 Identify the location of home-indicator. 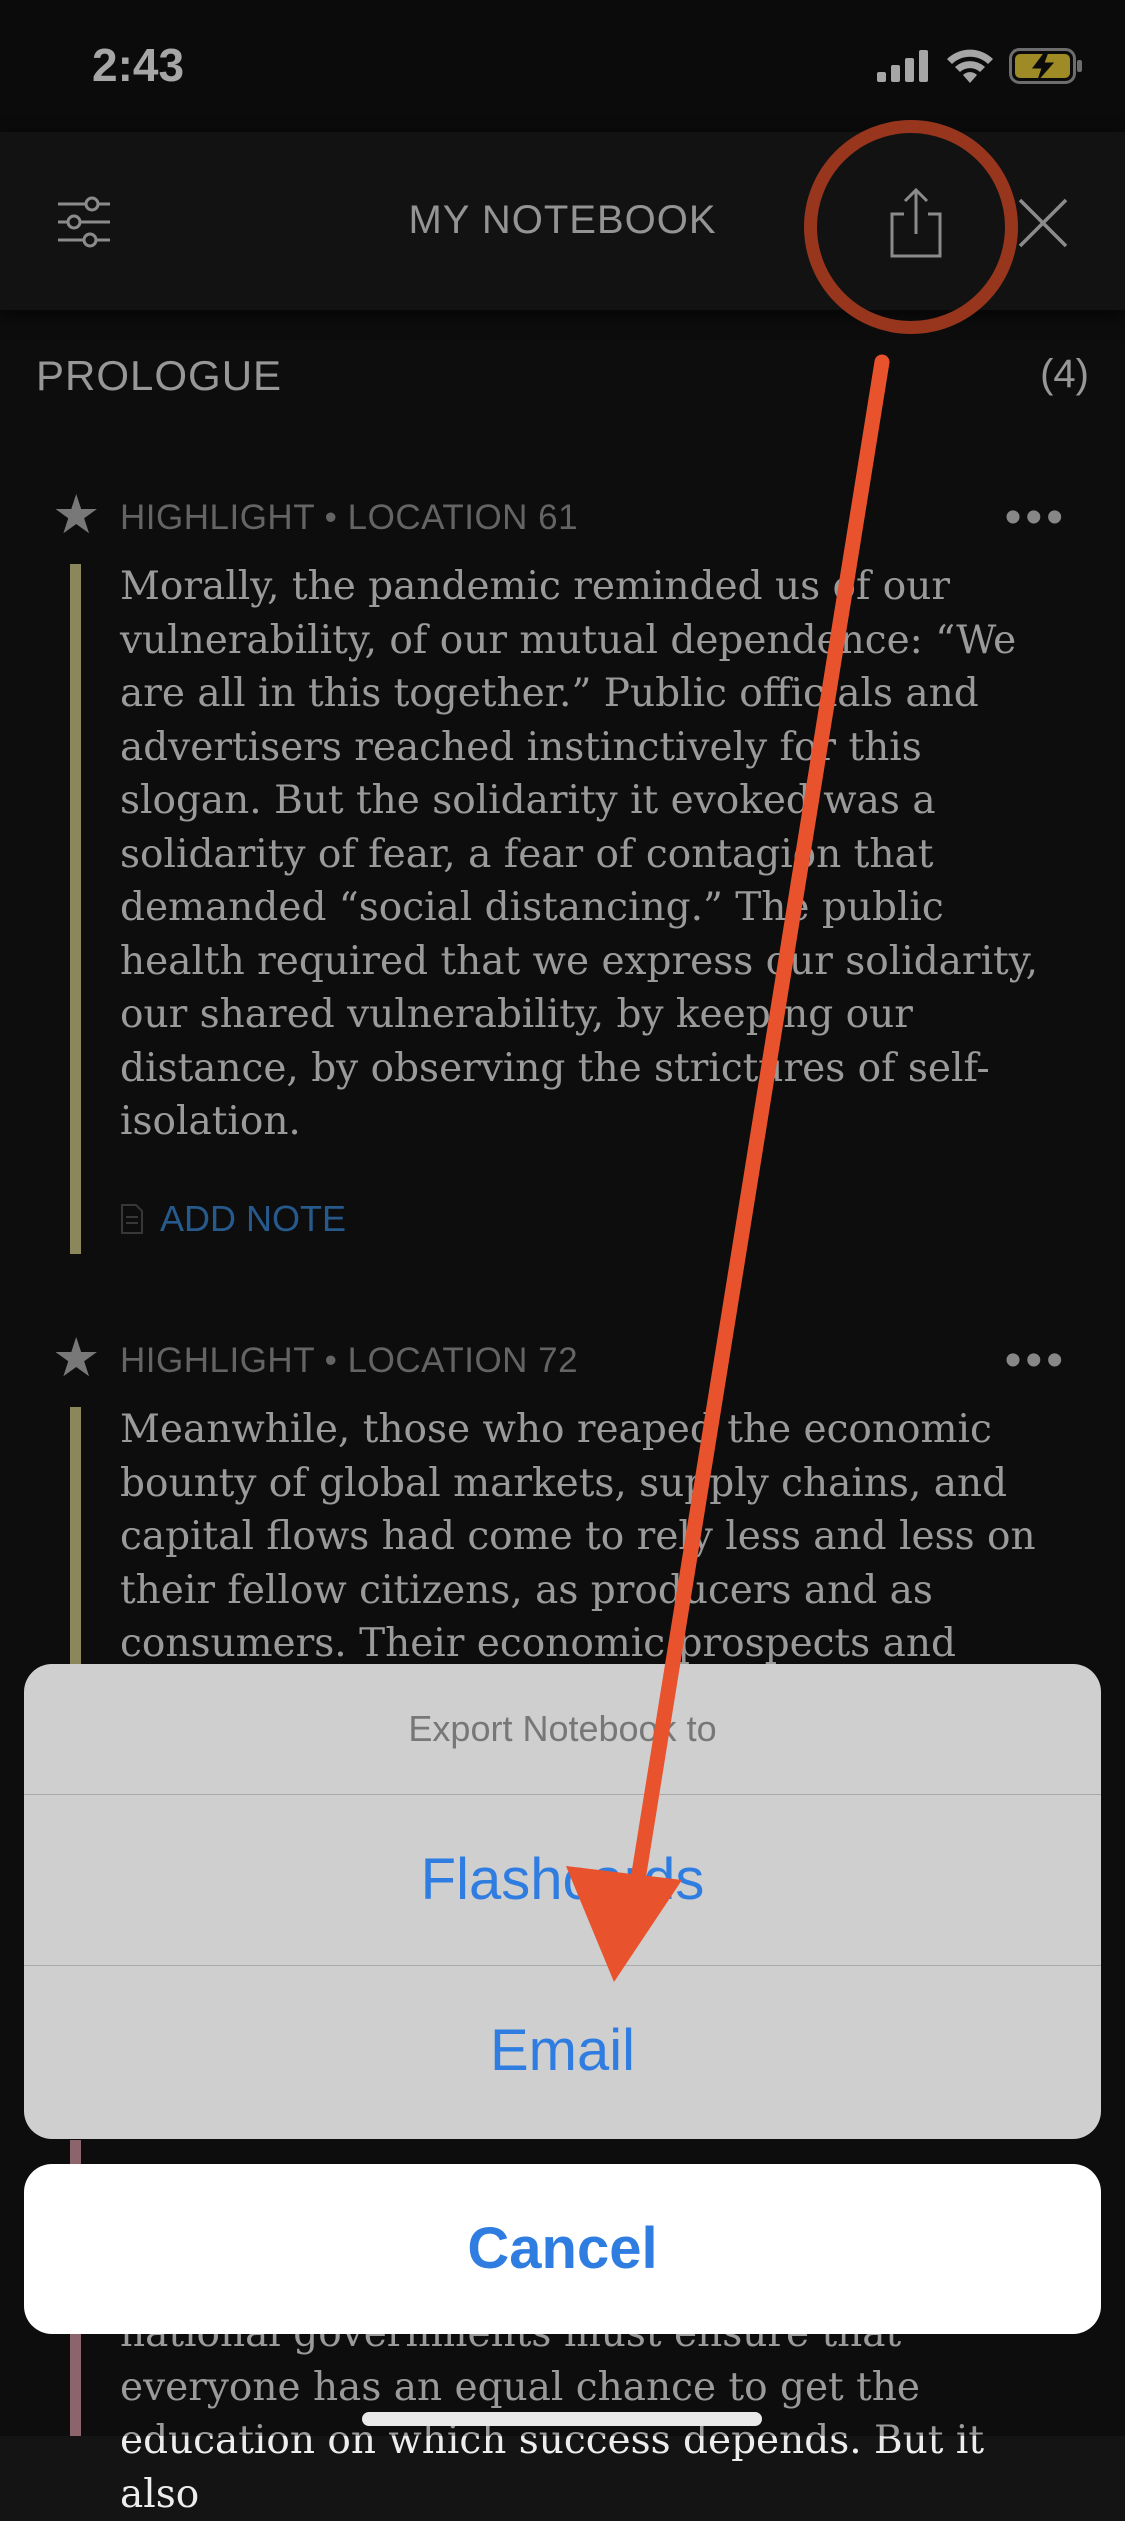
(562, 2419).